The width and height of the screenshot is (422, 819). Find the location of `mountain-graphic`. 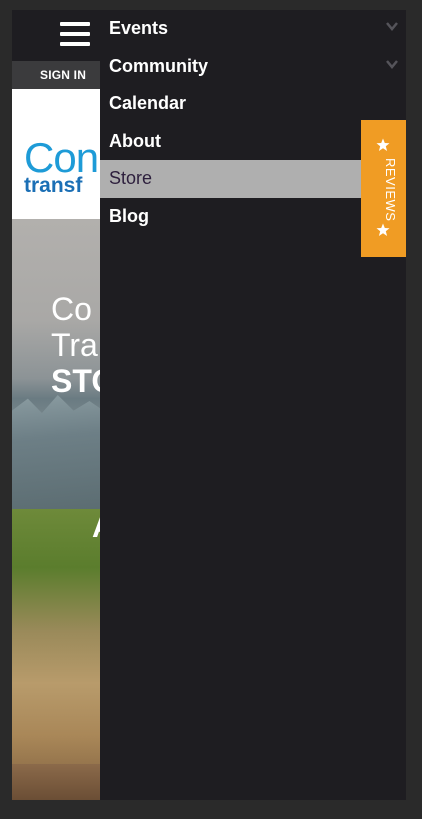

mountain-graphic is located at coordinates (56, 452).